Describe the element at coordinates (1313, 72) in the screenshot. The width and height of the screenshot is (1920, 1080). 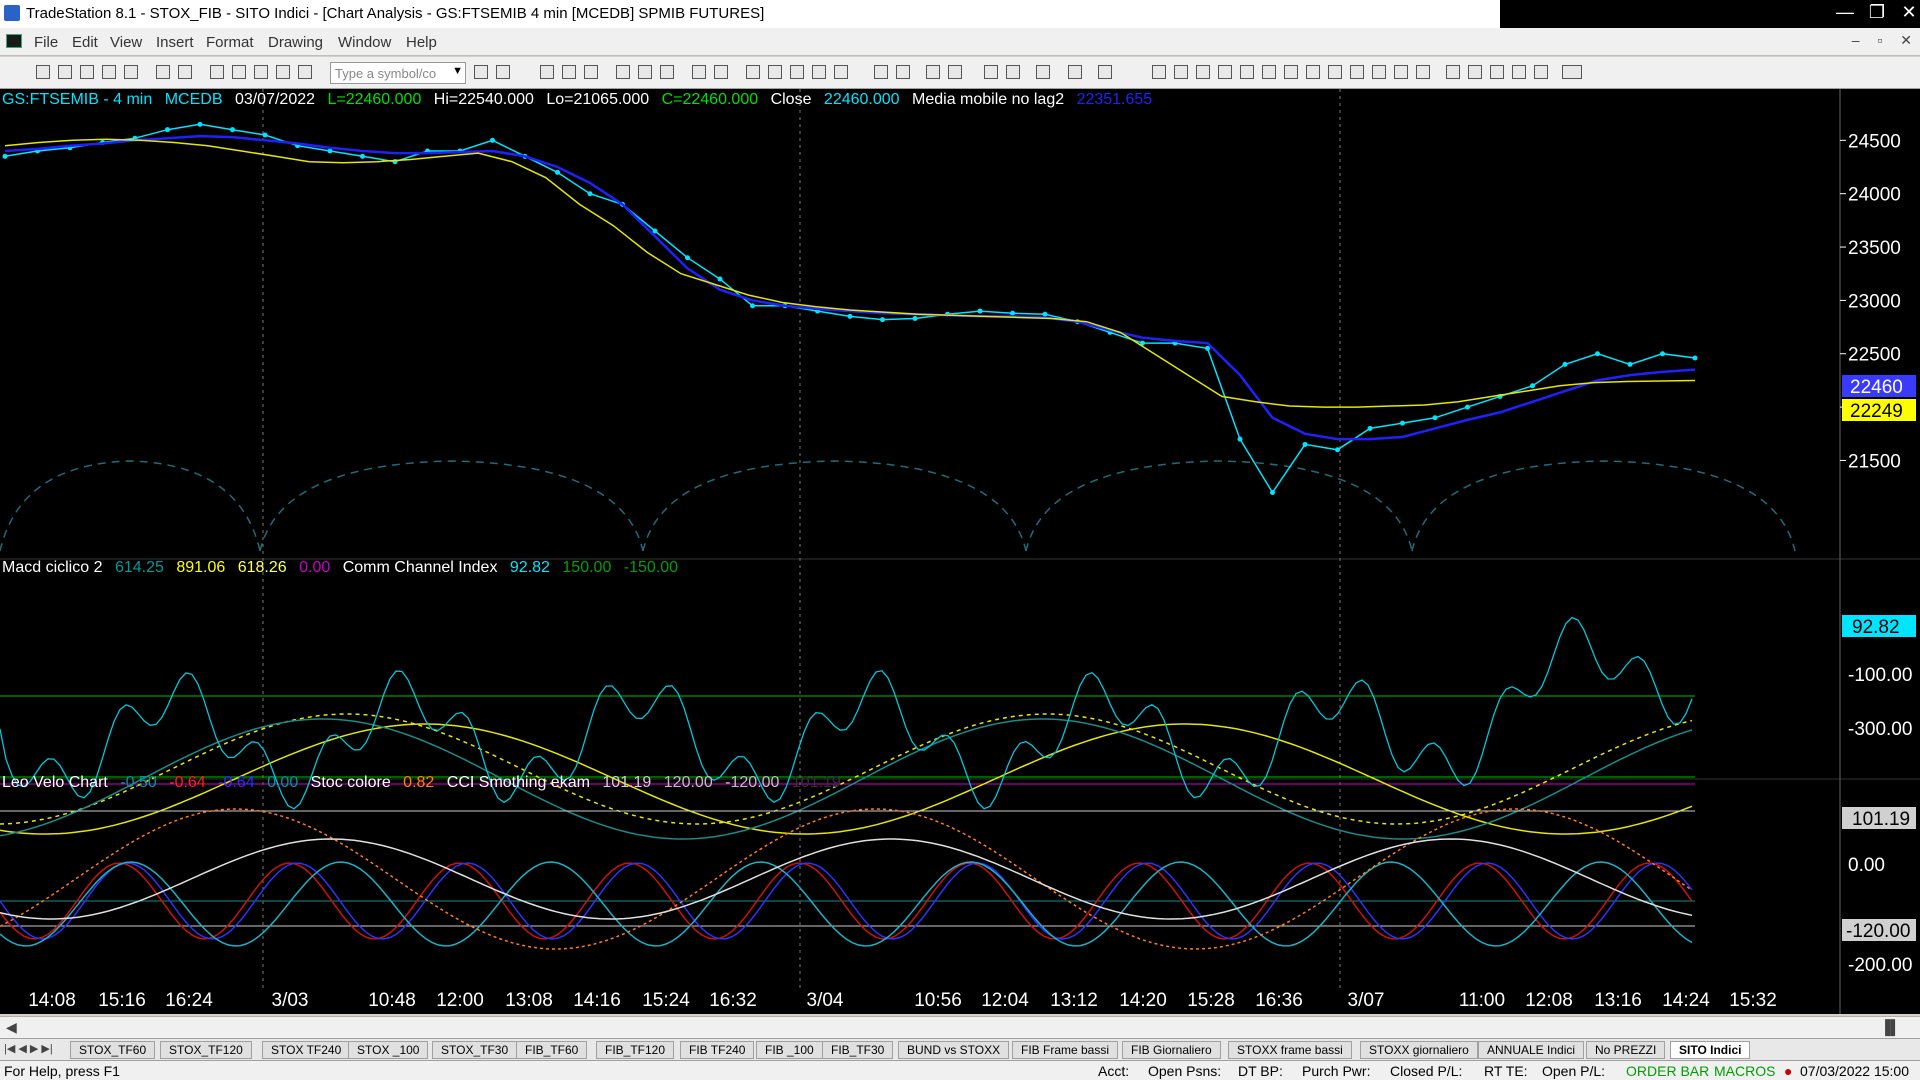
I see `andrews-icon` at that location.